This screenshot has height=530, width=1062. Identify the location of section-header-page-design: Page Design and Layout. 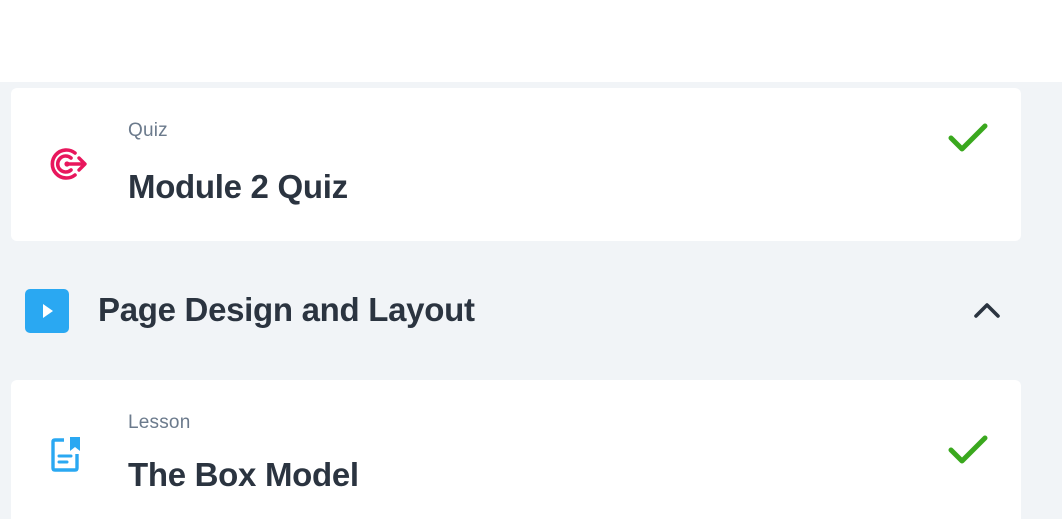
(531, 310).